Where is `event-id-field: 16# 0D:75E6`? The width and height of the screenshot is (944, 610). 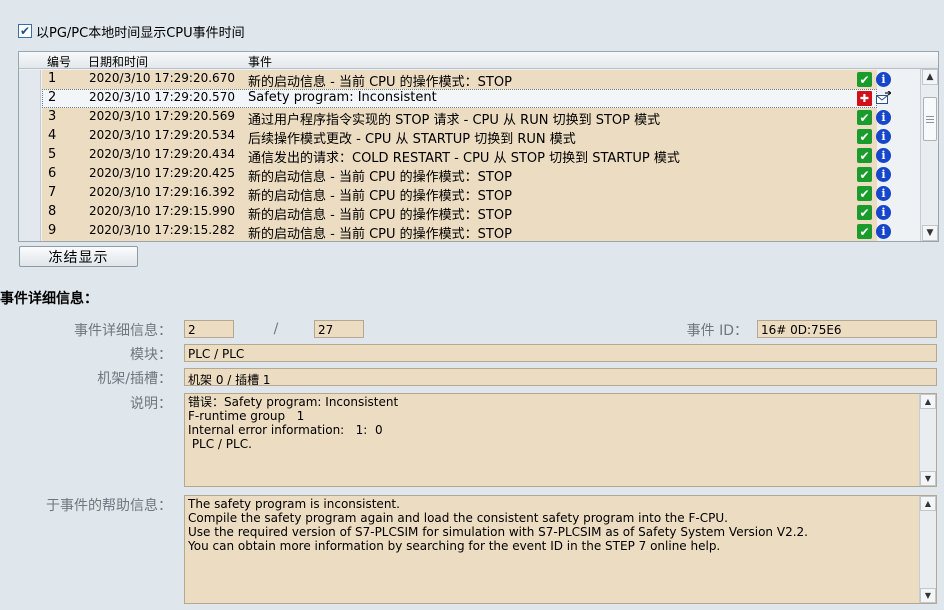 event-id-field: 16# 0D:75E6 is located at coordinates (847, 329).